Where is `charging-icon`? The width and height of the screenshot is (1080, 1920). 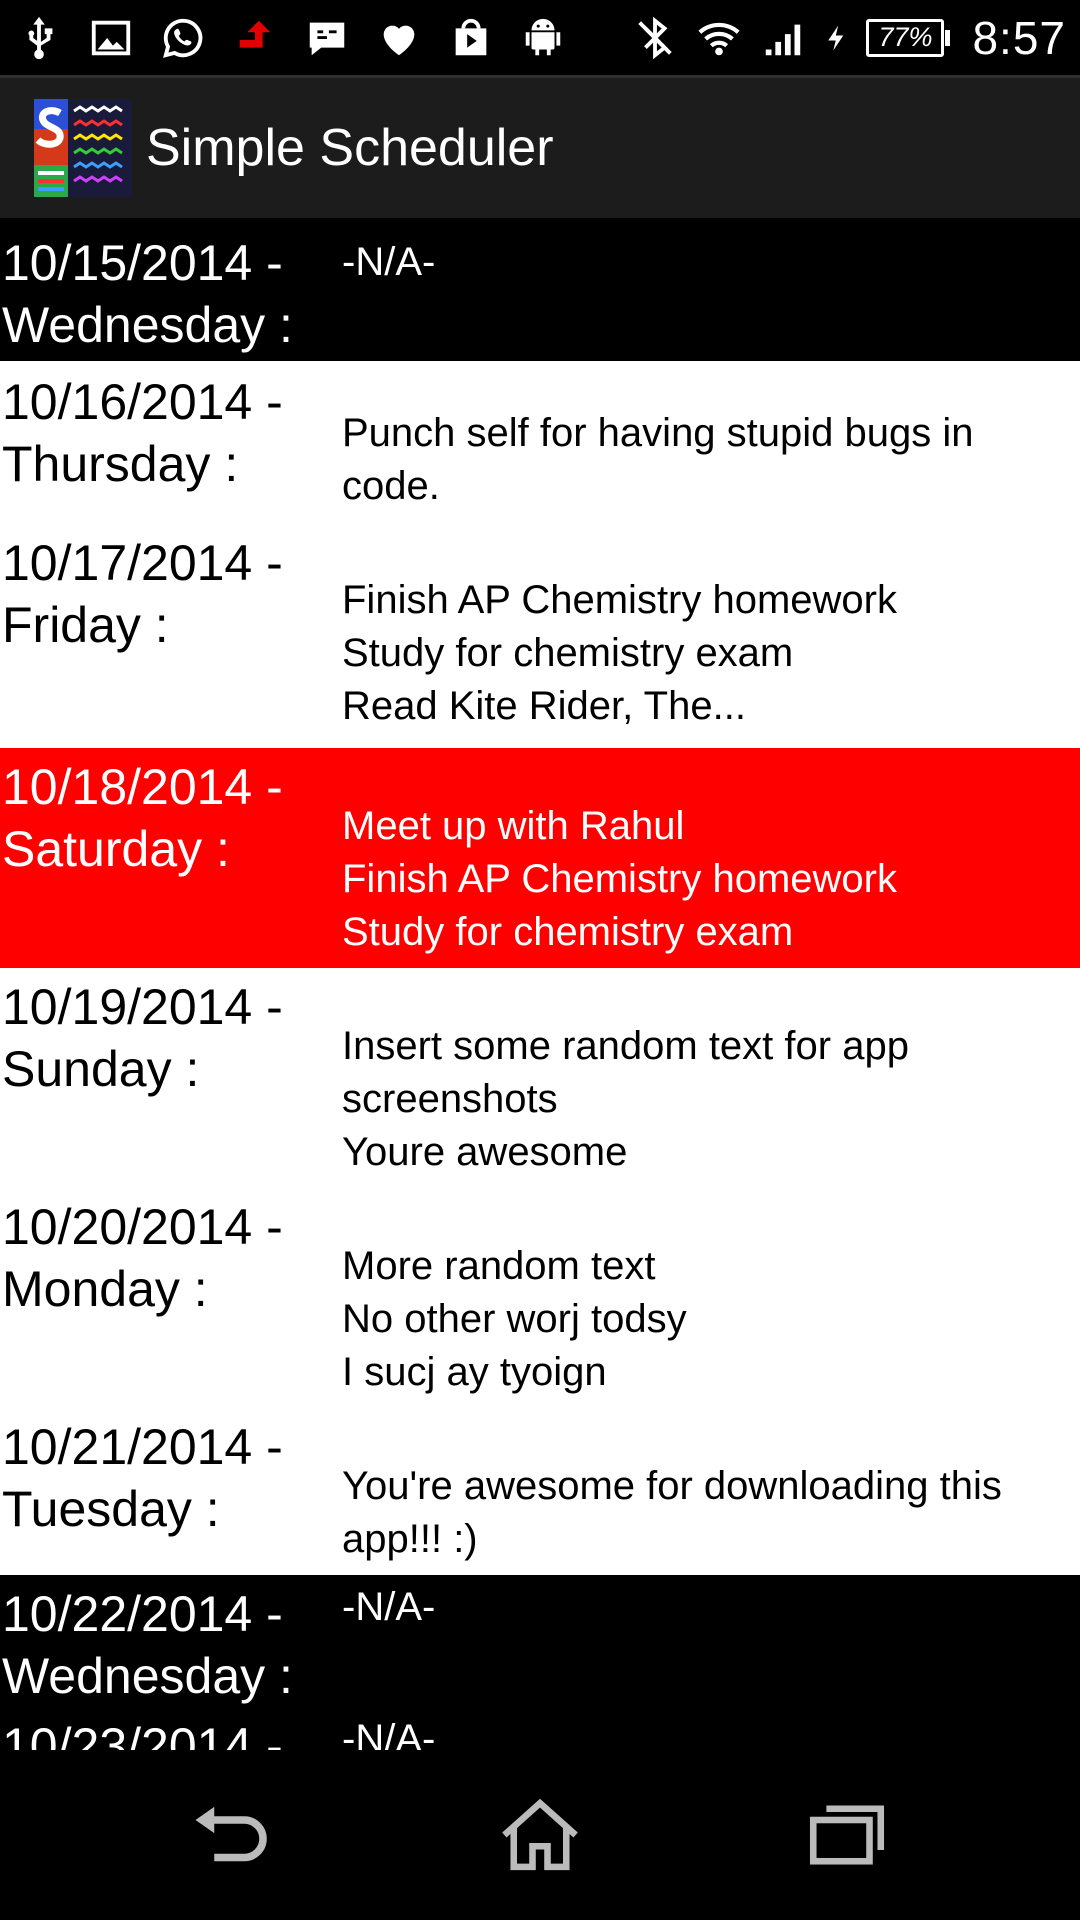 charging-icon is located at coordinates (837, 38).